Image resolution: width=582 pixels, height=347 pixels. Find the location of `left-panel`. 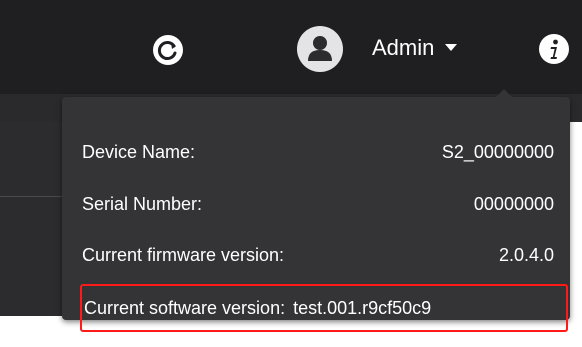

left-panel is located at coordinates (32, 234).